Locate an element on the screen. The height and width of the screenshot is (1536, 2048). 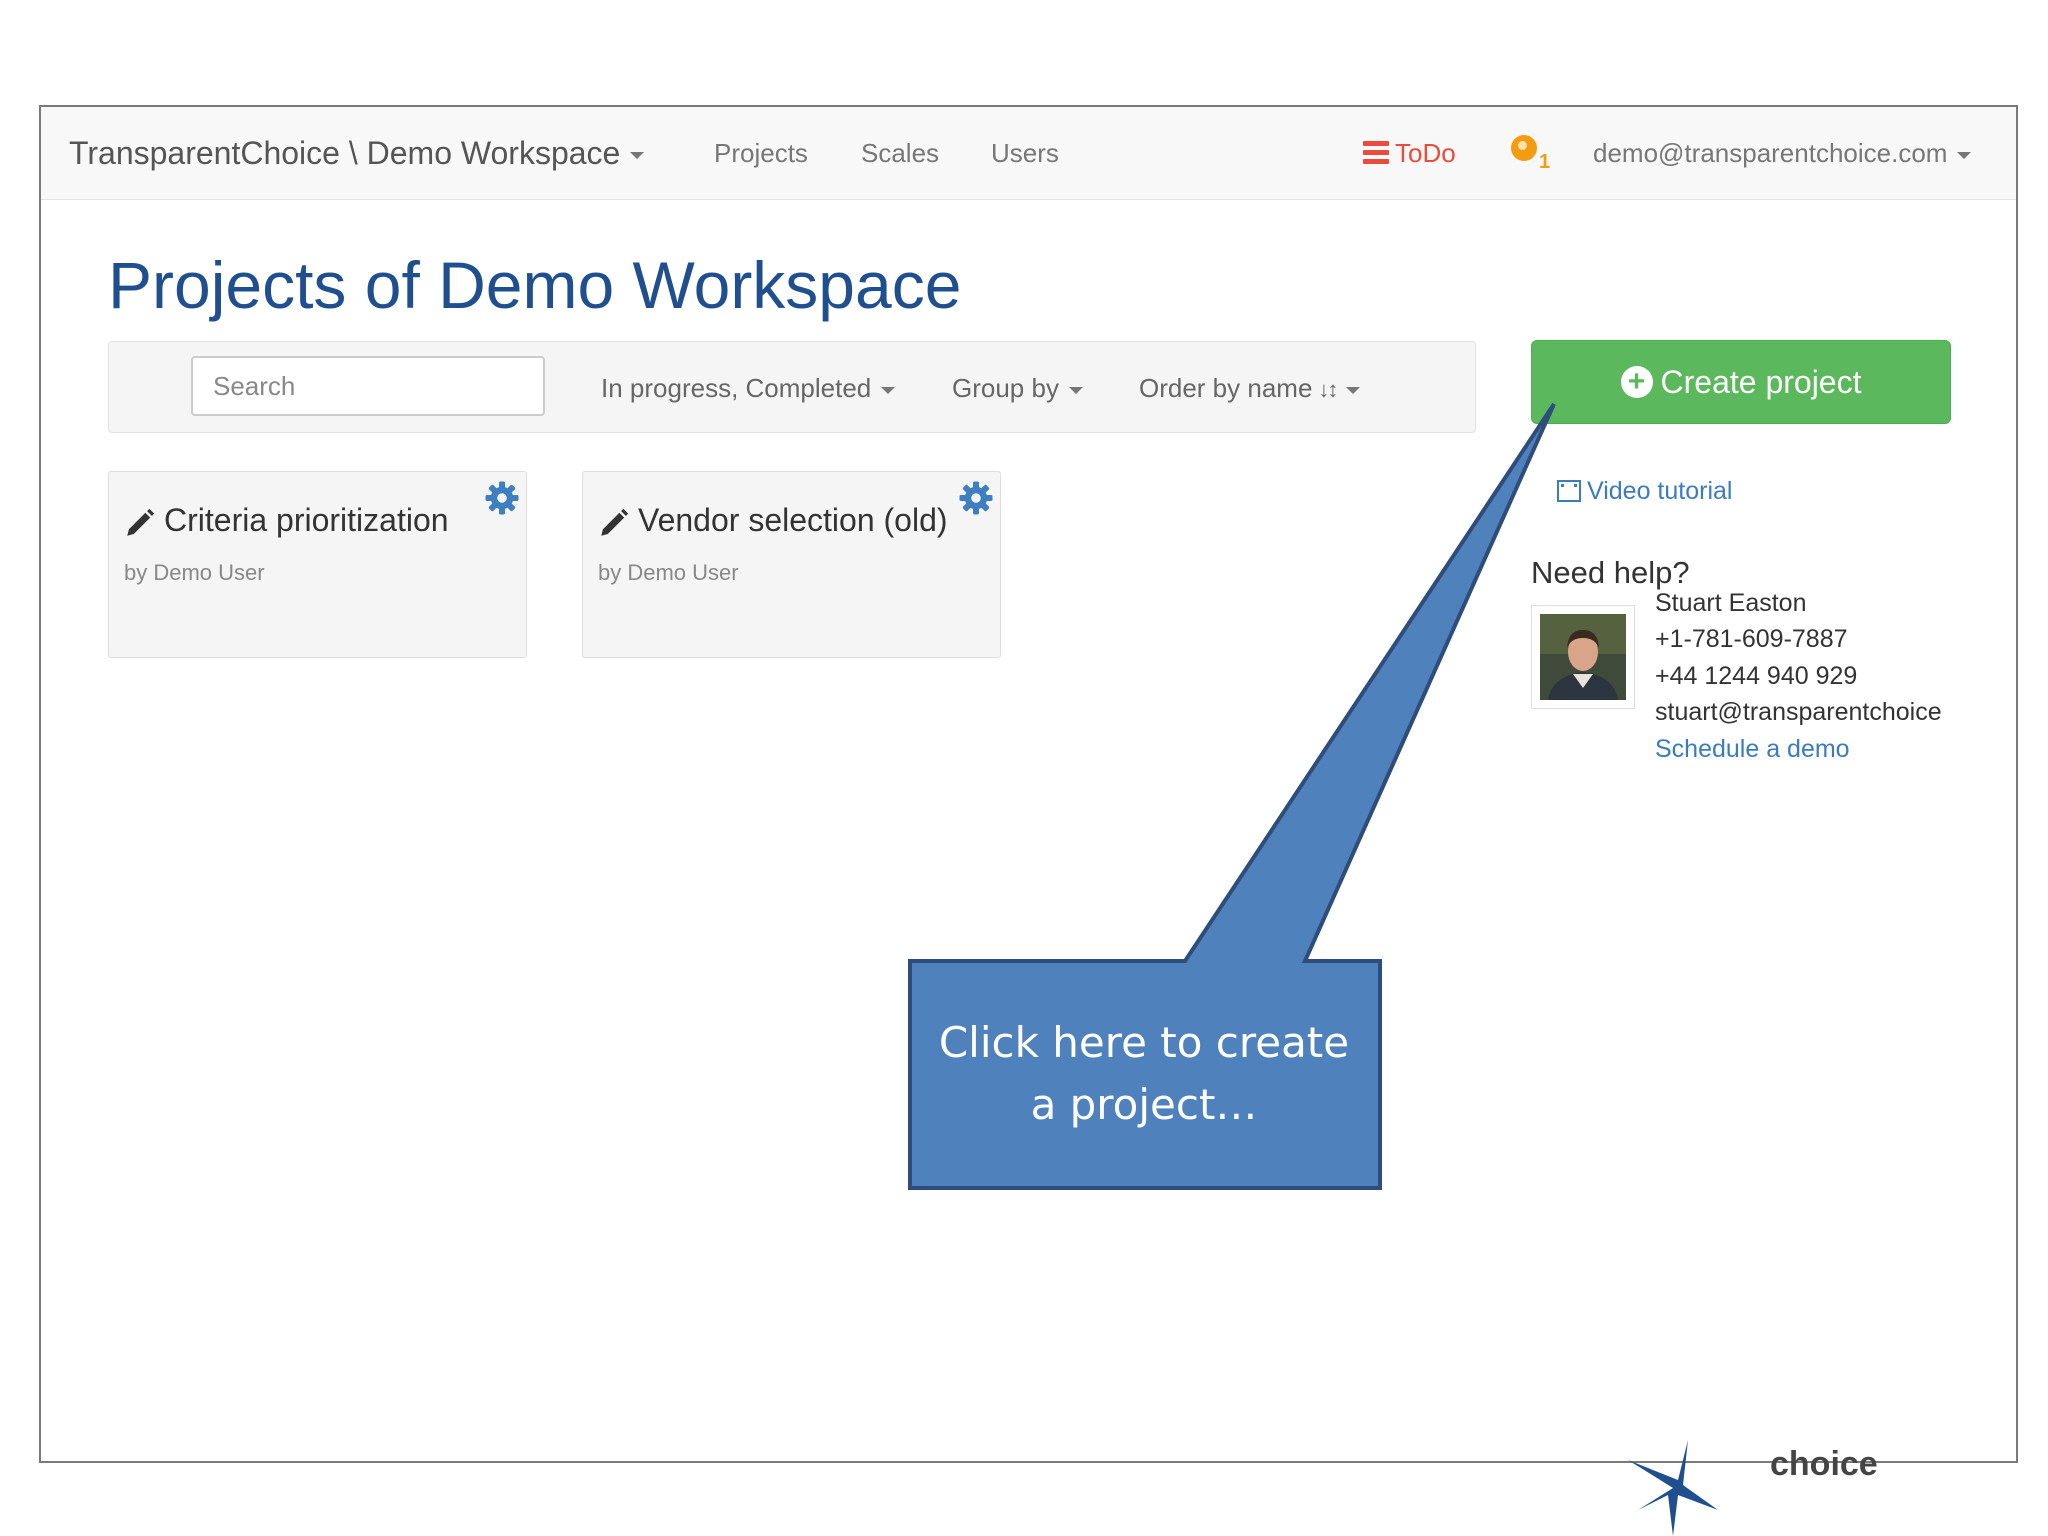
footer-logo-text: choice is located at coordinates (1824, 1464).